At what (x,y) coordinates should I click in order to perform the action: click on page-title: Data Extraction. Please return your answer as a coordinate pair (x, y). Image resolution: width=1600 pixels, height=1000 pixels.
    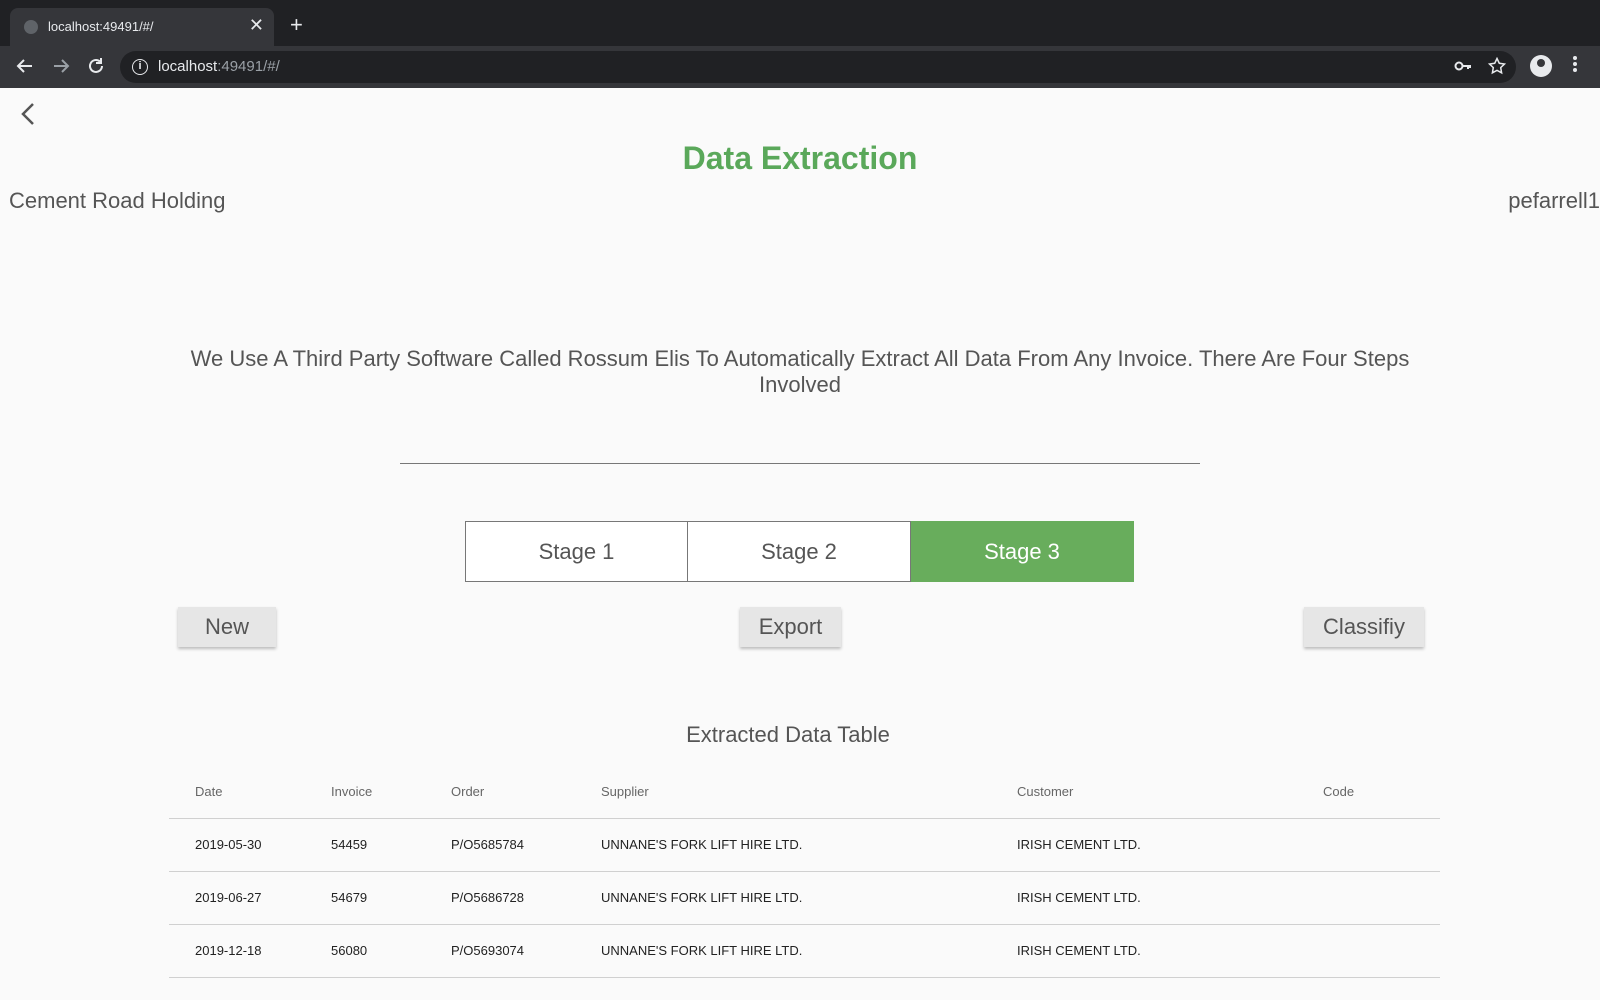
    Looking at the image, I should click on (800, 158).